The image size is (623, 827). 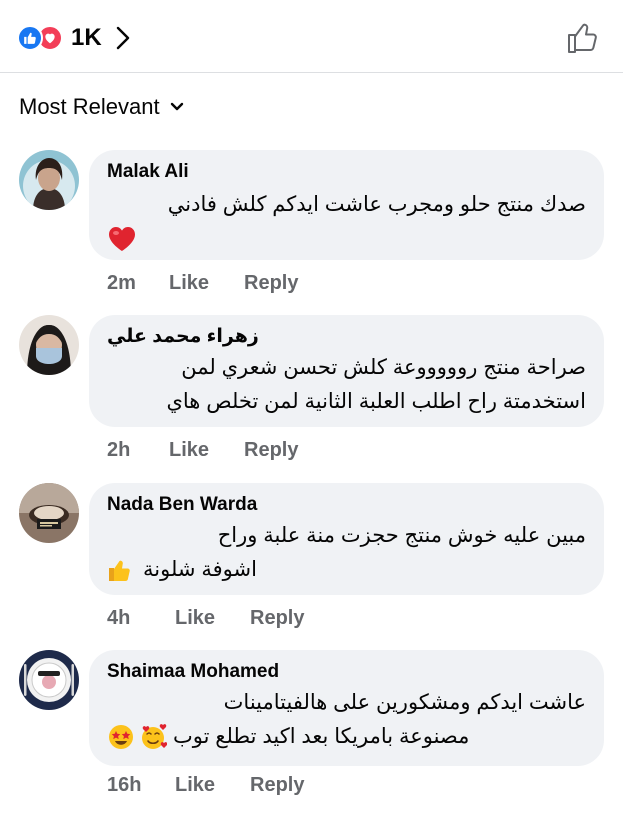 What do you see at coordinates (346, 172) in the screenshot?
I see `comment-author: Malak Ali` at bounding box center [346, 172].